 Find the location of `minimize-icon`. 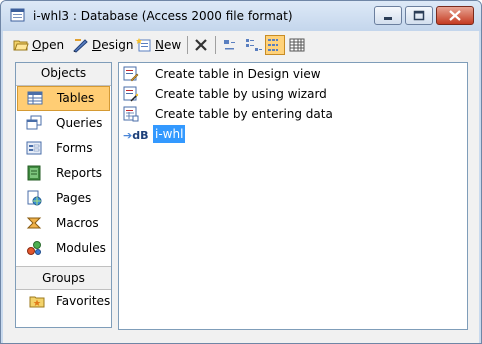

minimize-icon is located at coordinates (388, 18).